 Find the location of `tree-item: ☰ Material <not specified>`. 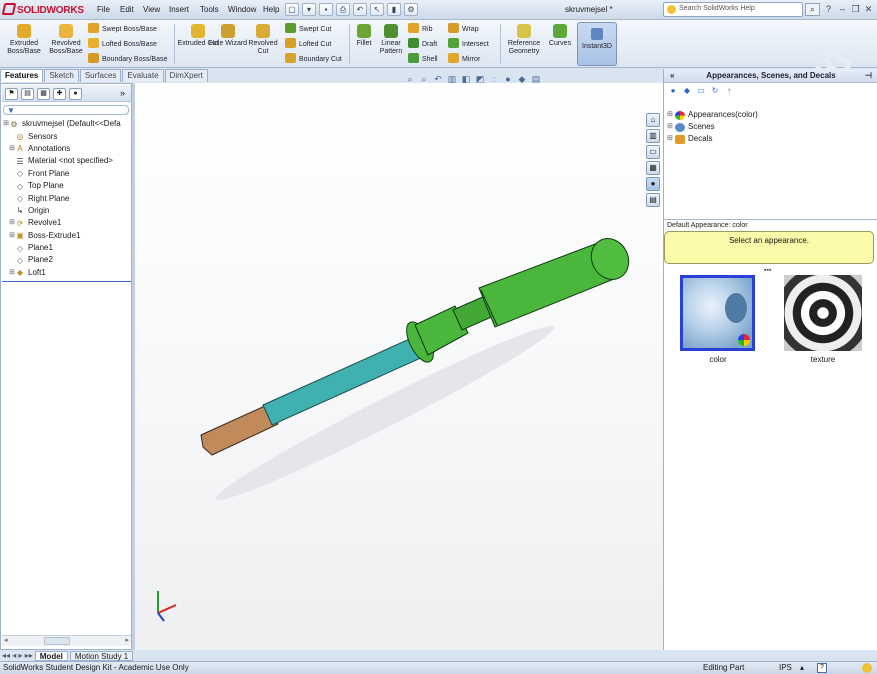

tree-item: ☰ Material <not specified> is located at coordinates (67, 161).